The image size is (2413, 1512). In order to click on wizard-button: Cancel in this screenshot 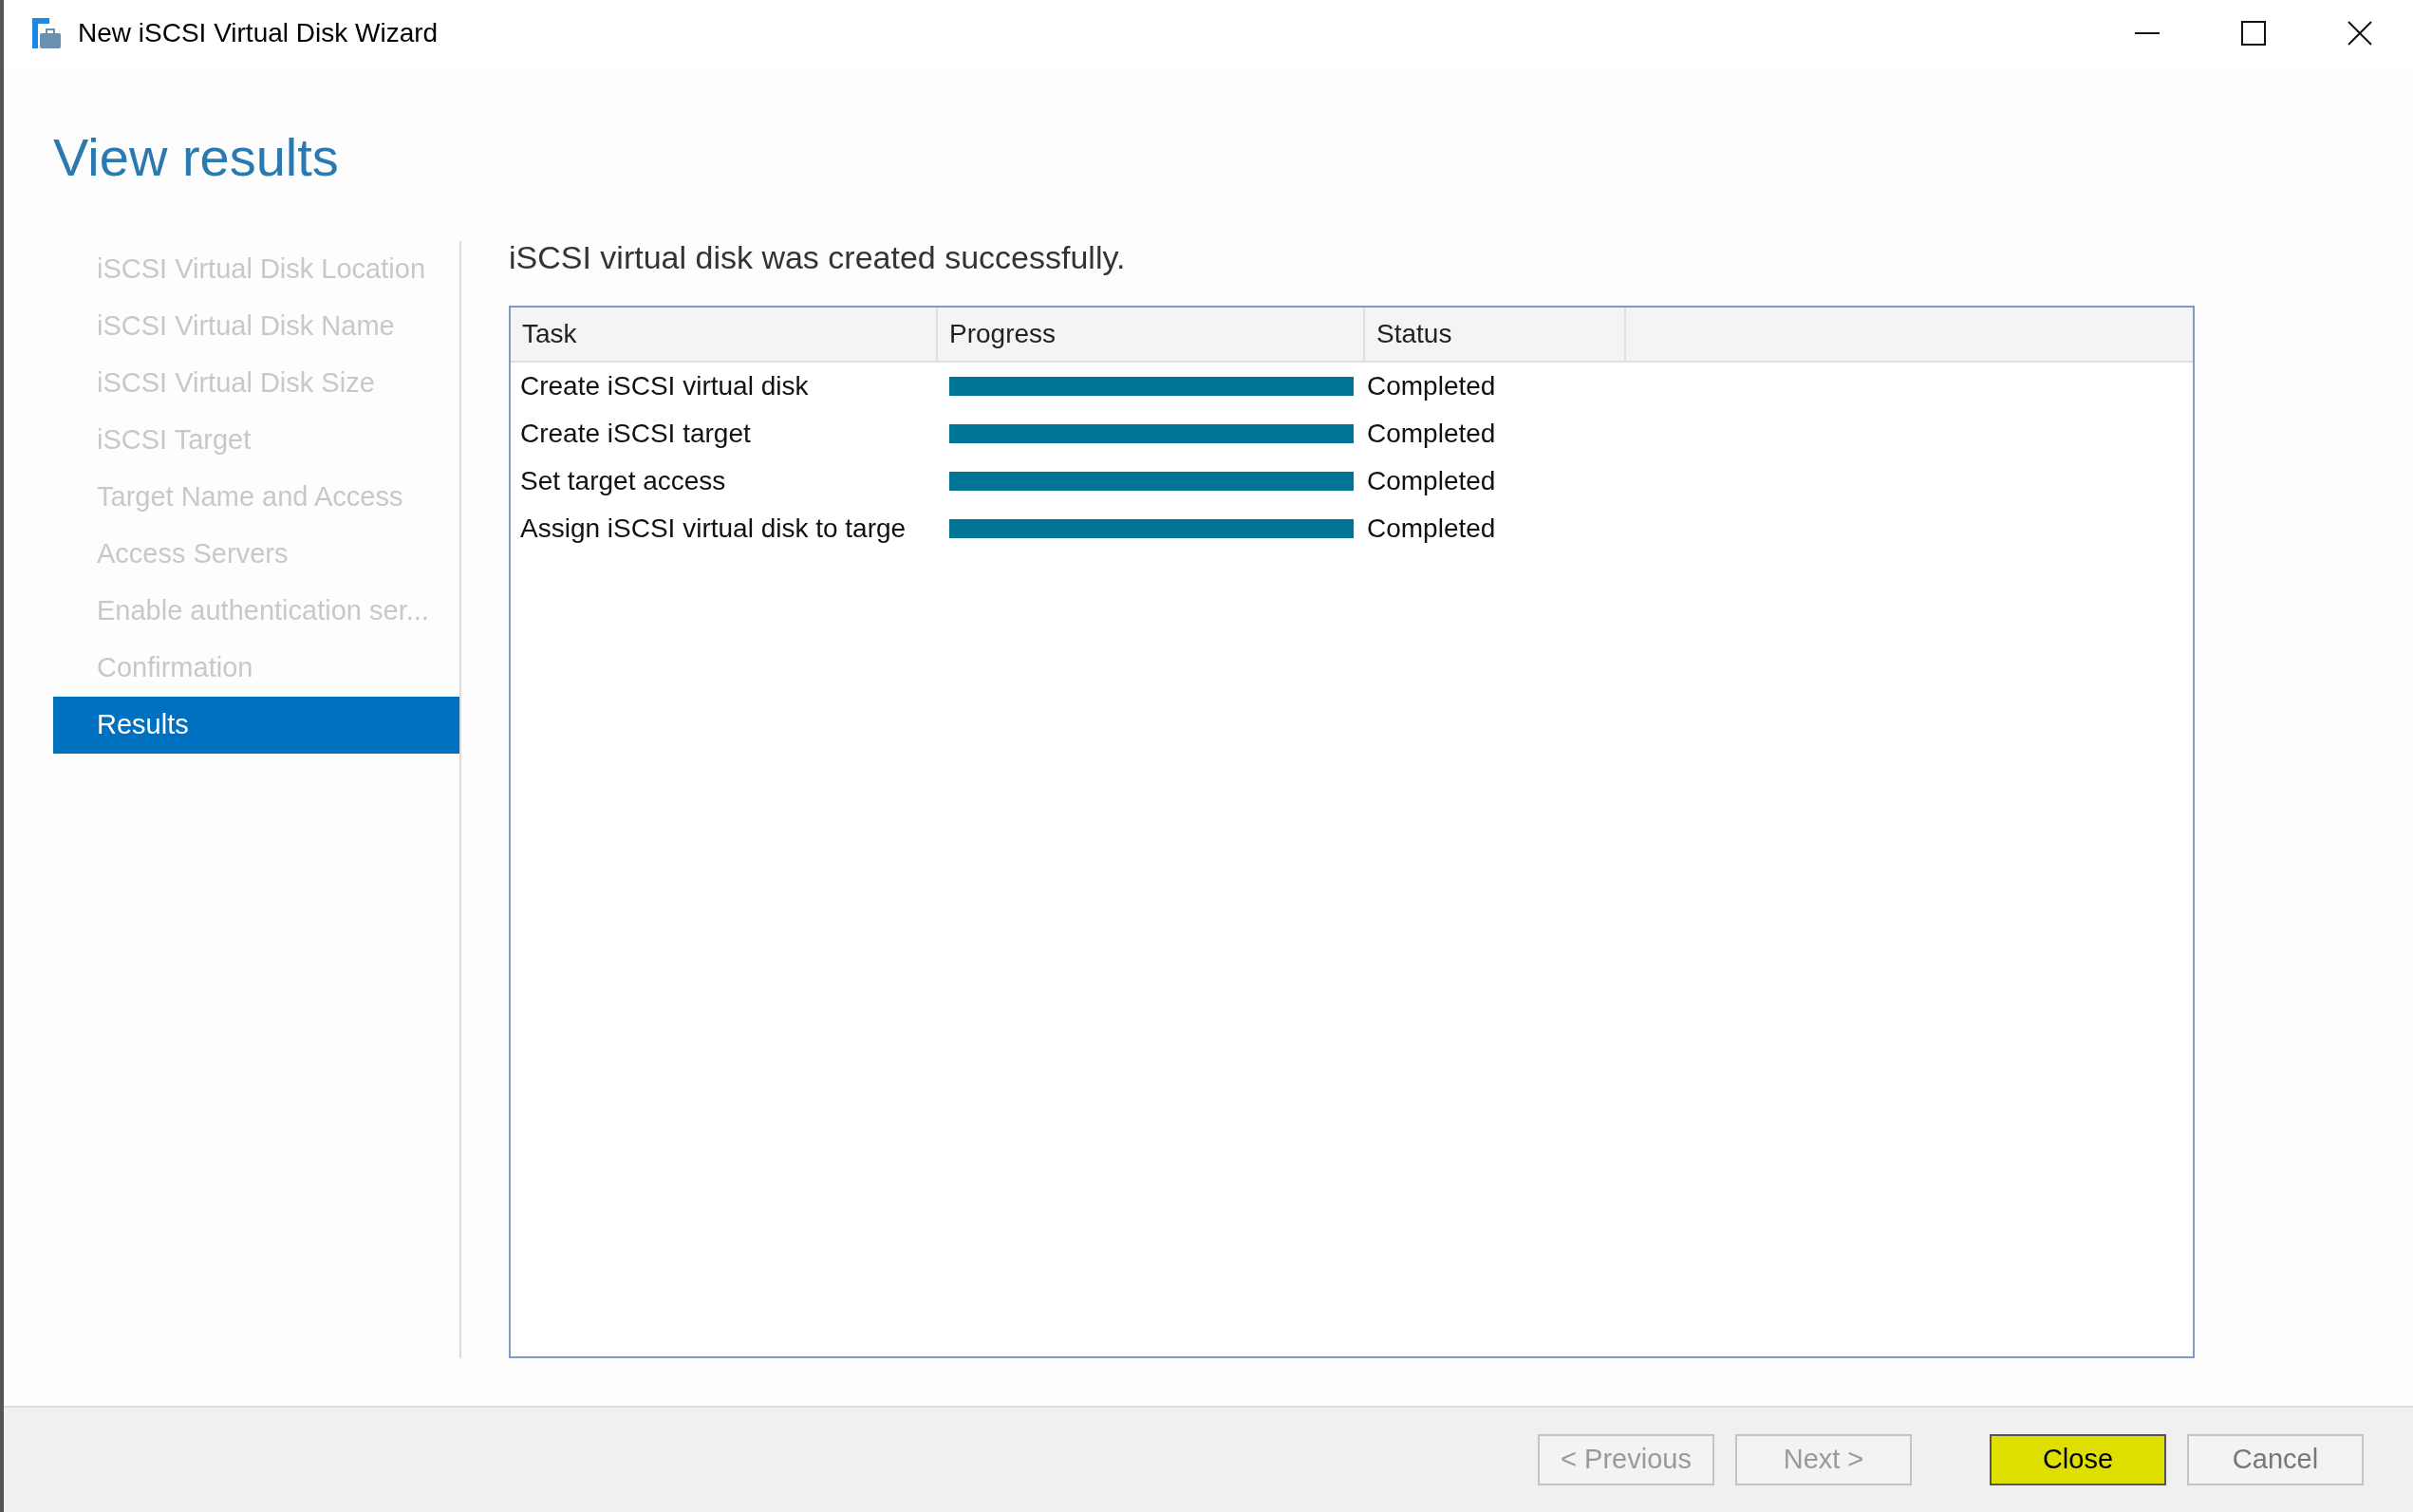, I will do `click(2275, 1459)`.